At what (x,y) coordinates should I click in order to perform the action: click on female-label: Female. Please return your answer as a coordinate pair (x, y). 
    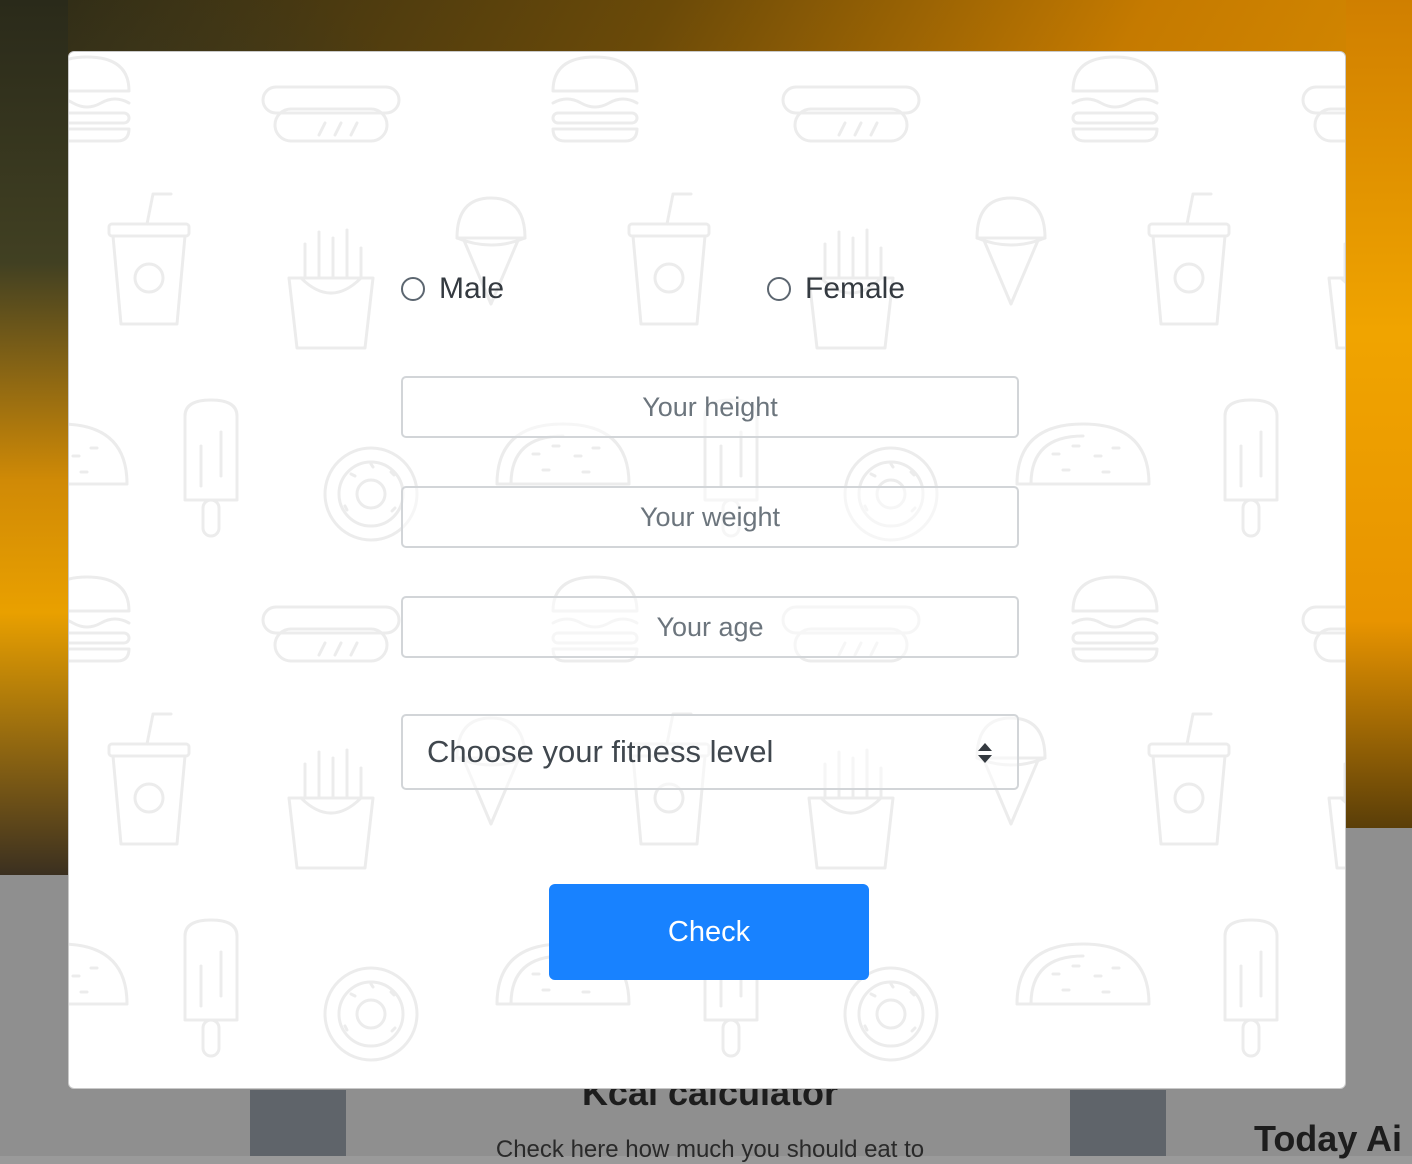
    Looking at the image, I should click on (855, 289).